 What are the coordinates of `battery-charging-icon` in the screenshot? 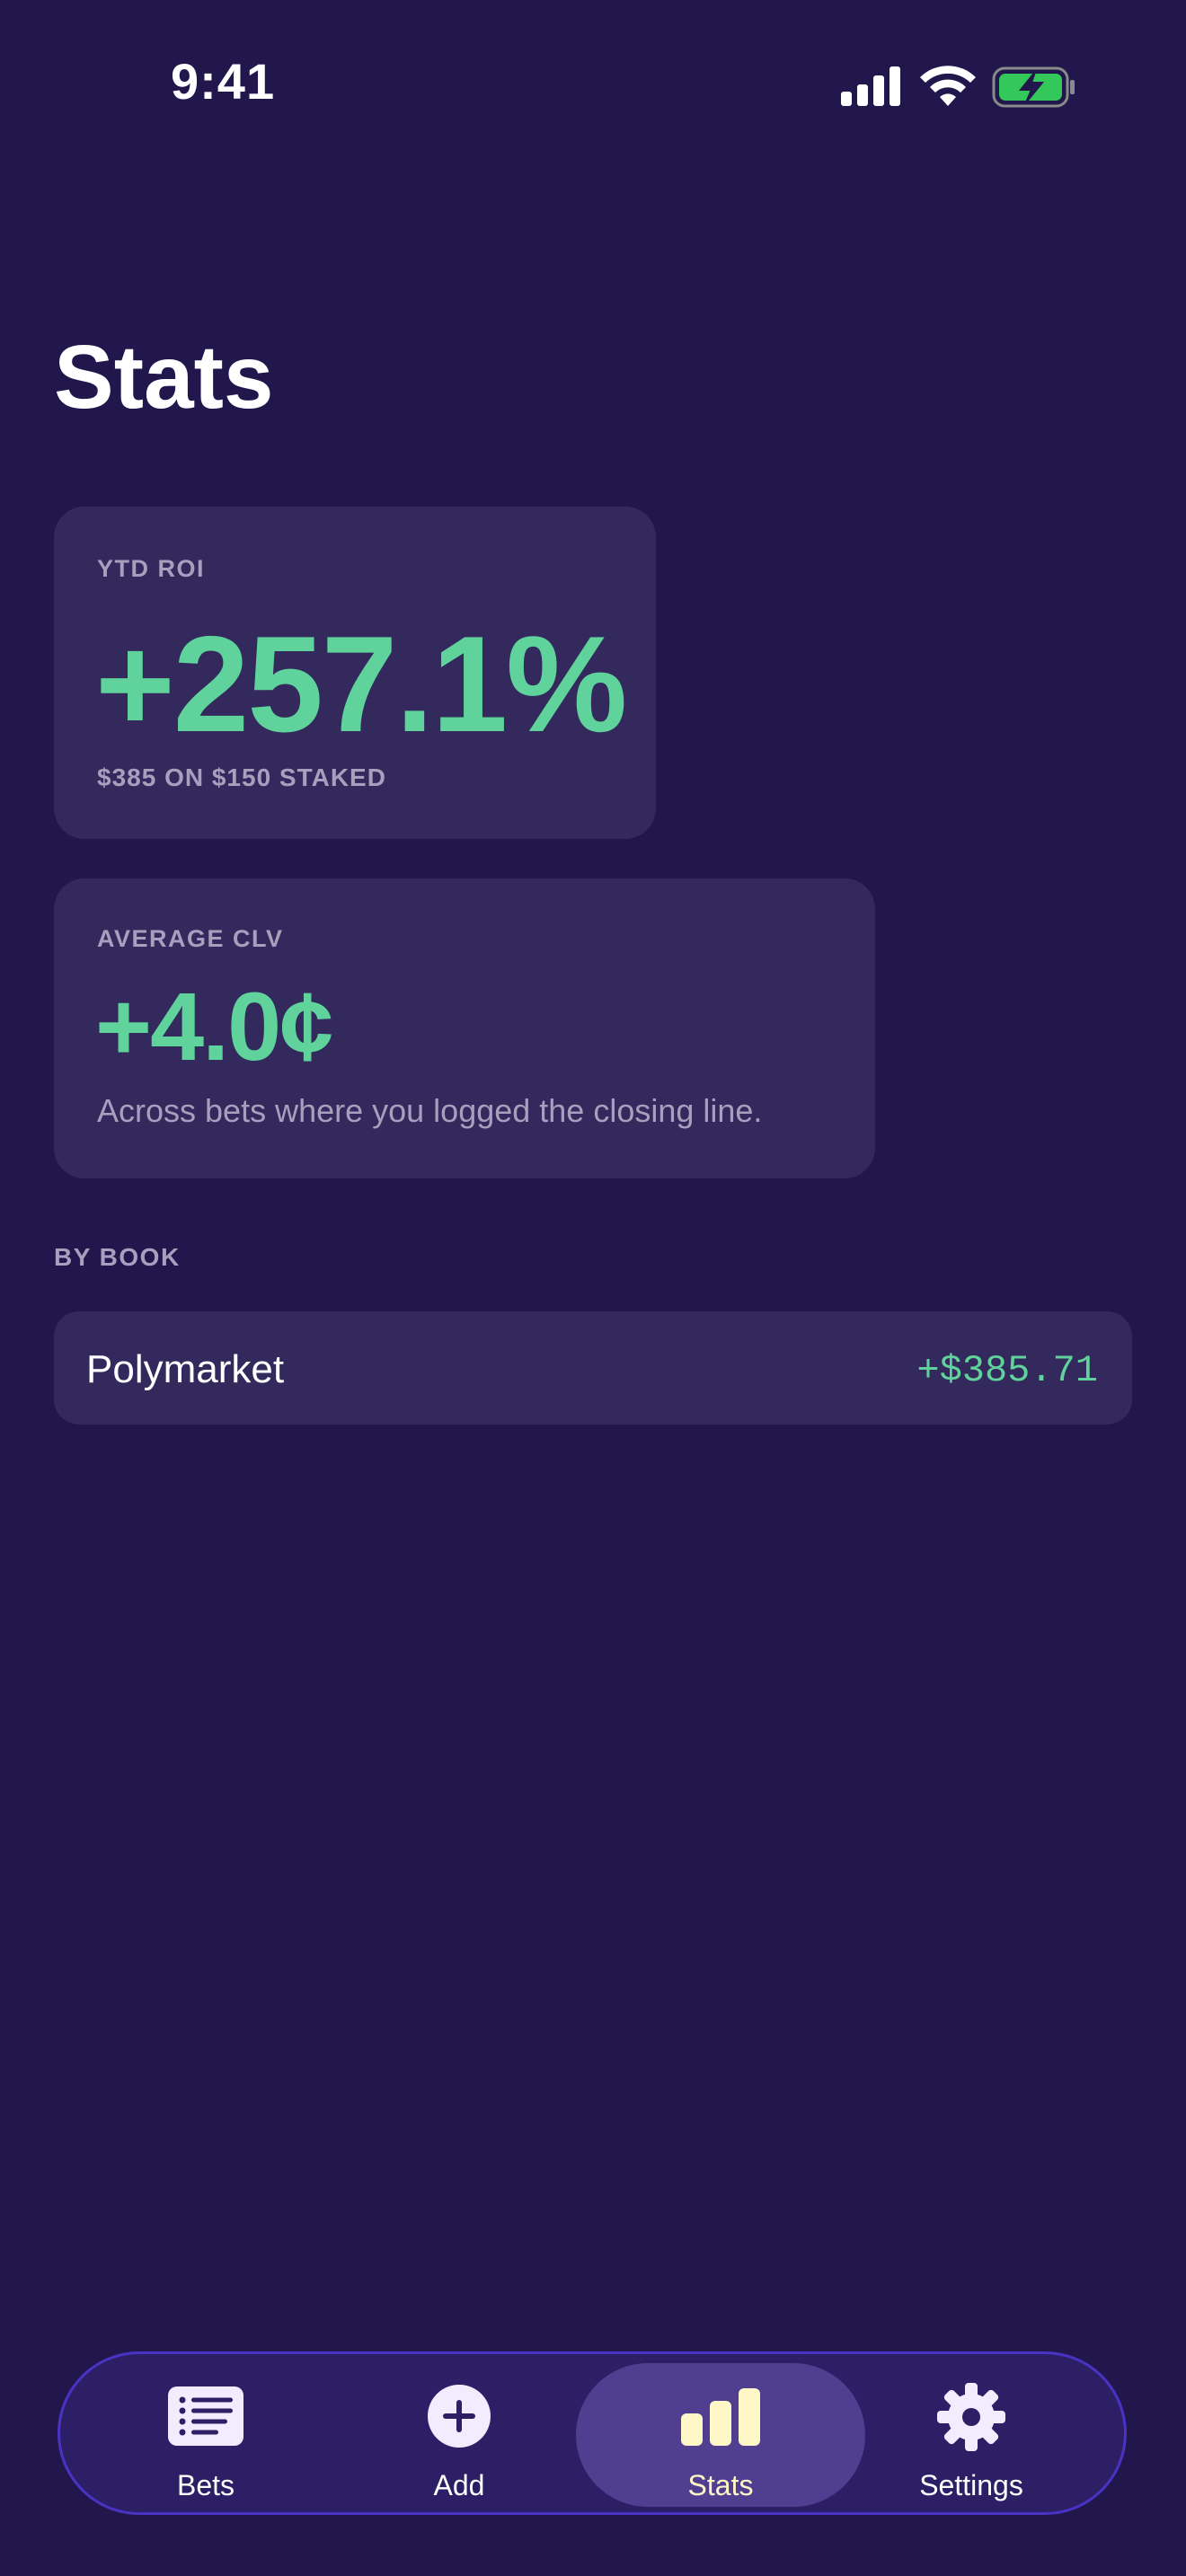 It's located at (1033, 87).